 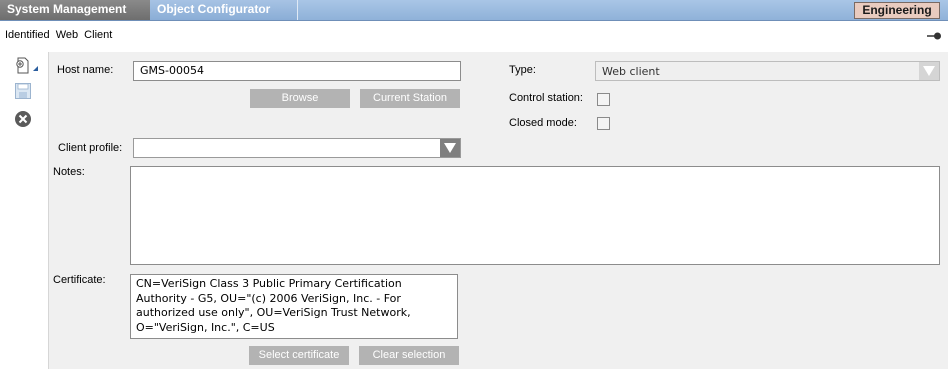 I want to click on current-station-button: Current Station, so click(x=410, y=98).